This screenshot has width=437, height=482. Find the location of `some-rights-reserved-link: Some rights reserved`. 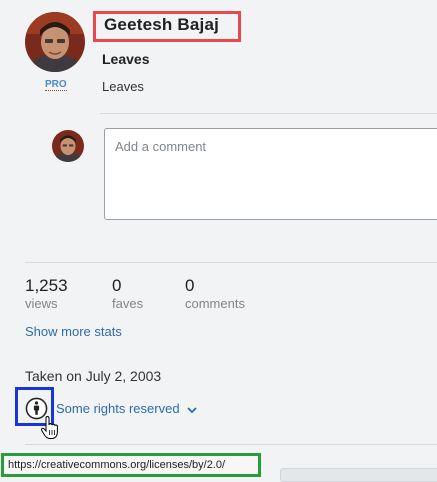

some-rights-reserved-link: Some rights reserved is located at coordinates (126, 408).